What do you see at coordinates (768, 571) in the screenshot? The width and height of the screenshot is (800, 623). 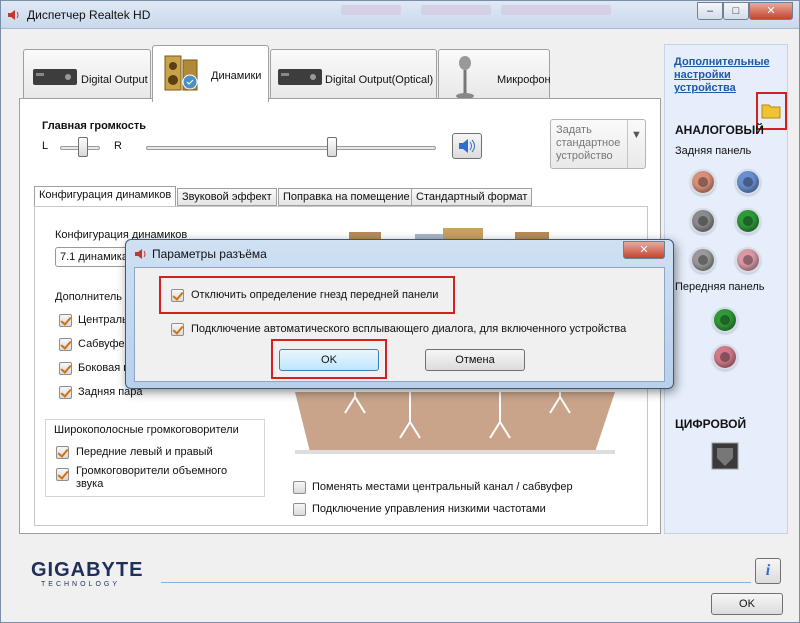 I see `info-button: i` at bounding box center [768, 571].